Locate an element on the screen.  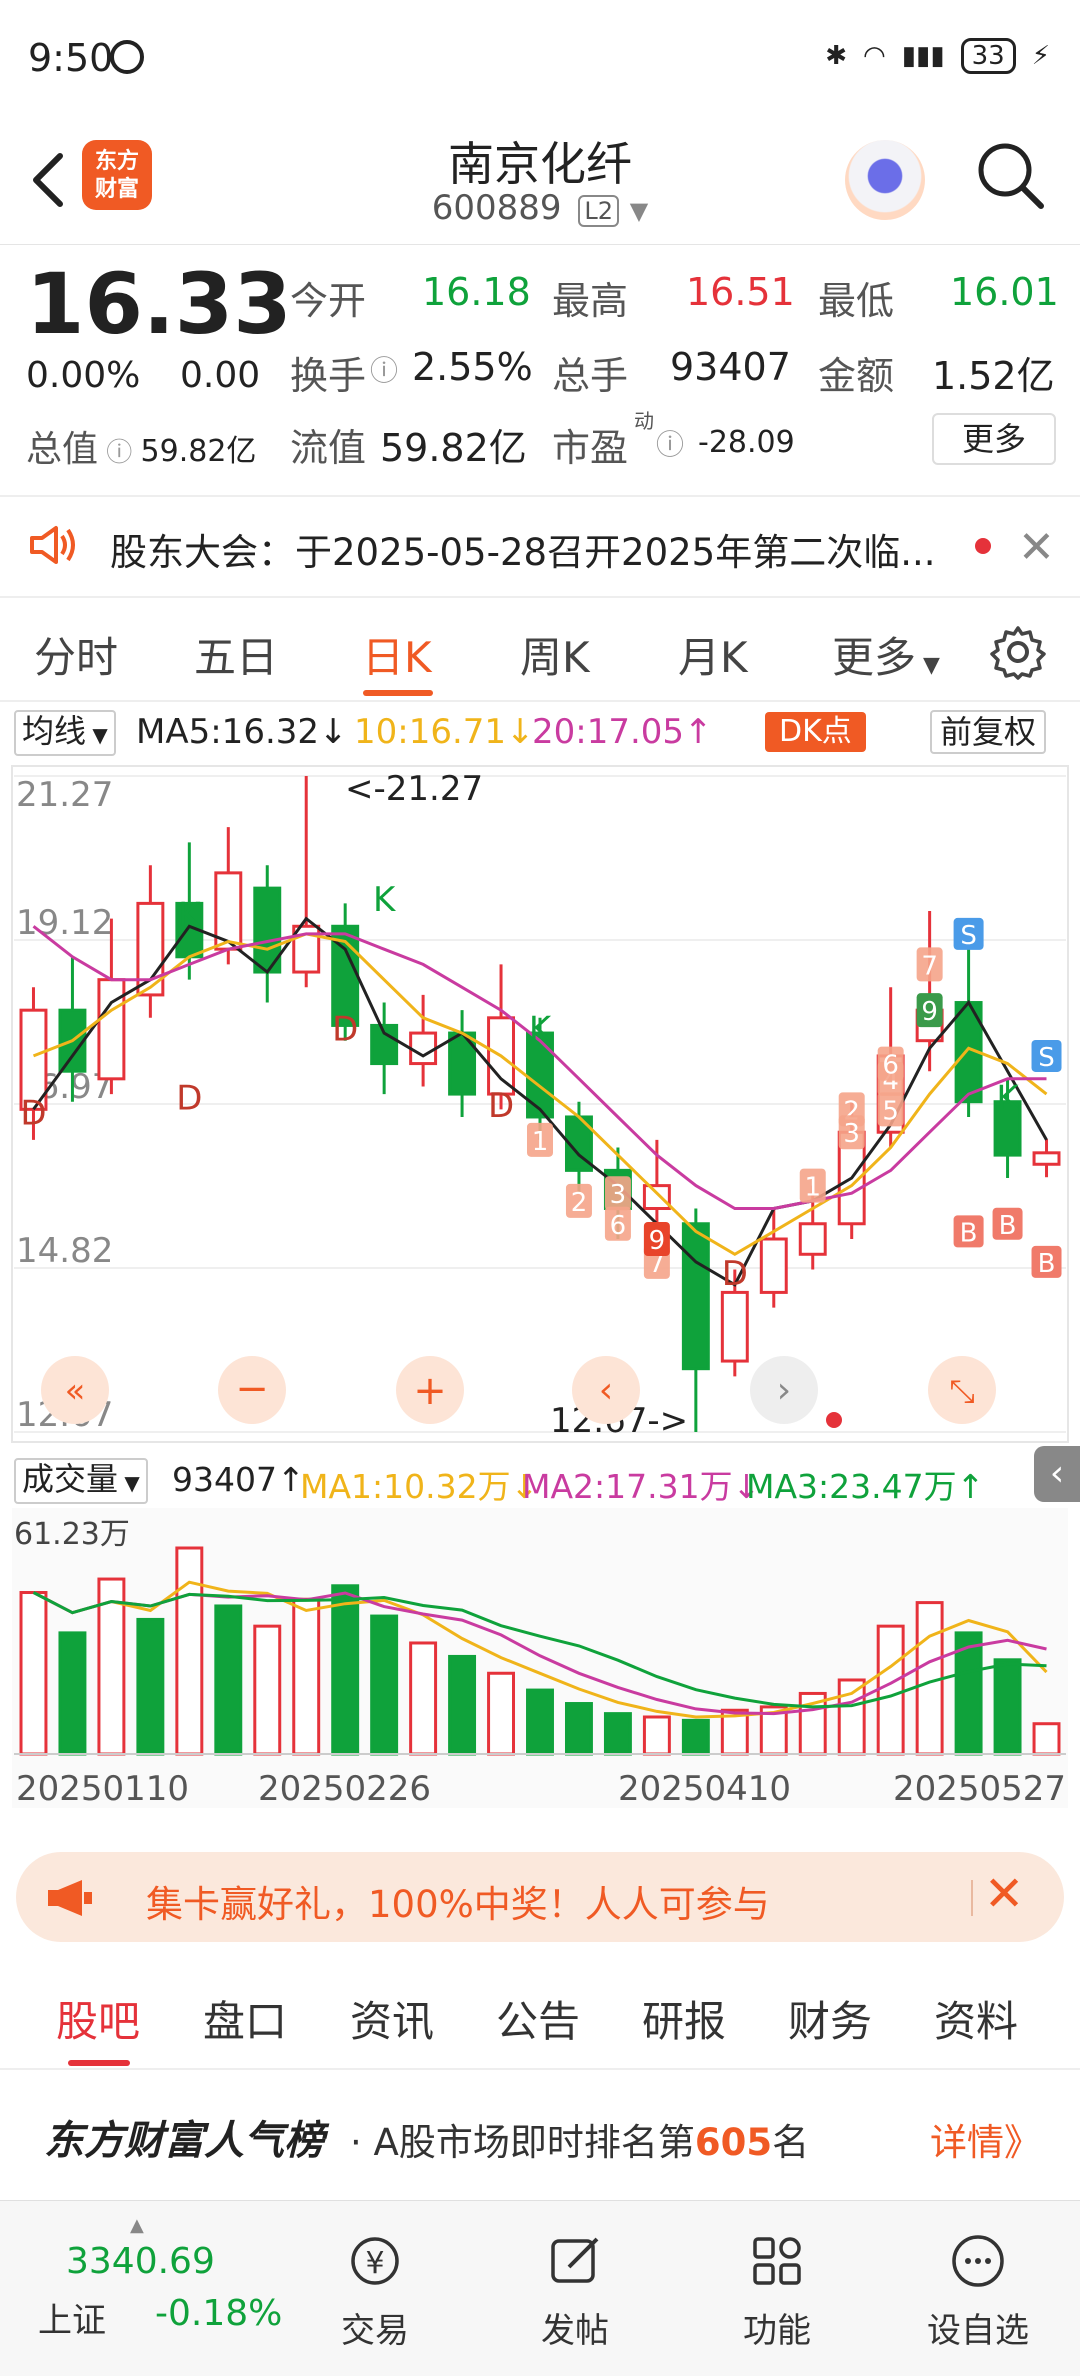
volume-chart: 61.23万 20250110 20250226 20250410 20250527 is located at coordinates (540, 1663).